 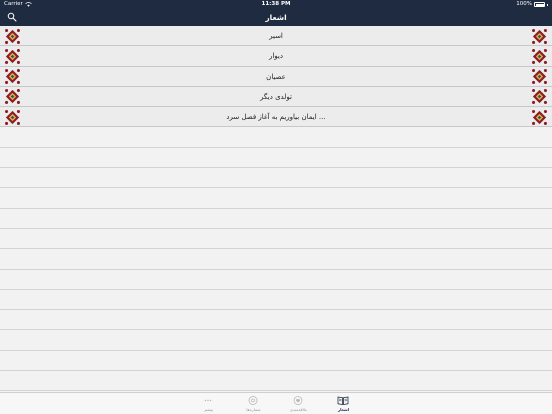 What do you see at coordinates (298, 400) in the screenshot?
I see `heart-icon` at bounding box center [298, 400].